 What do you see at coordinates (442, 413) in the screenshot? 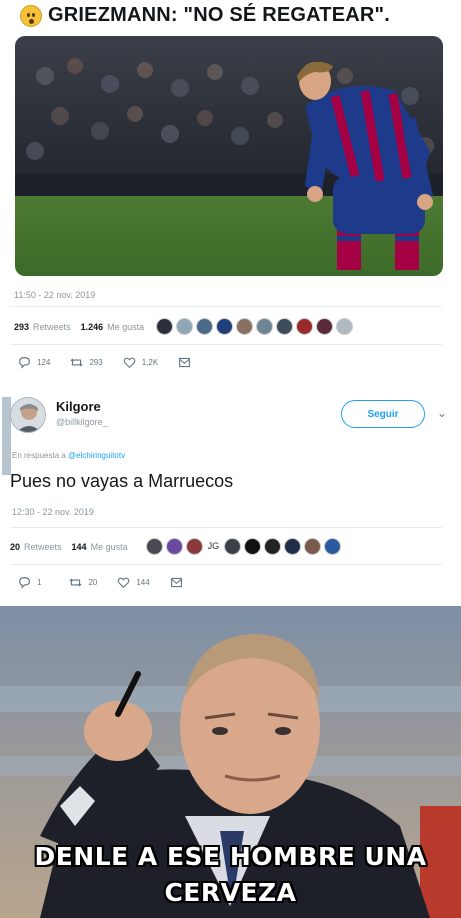
I see `chevron-down-icon: ⌄` at bounding box center [442, 413].